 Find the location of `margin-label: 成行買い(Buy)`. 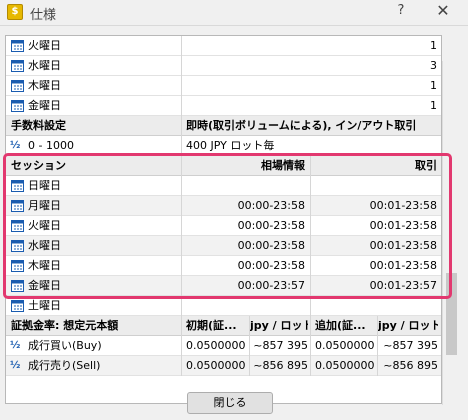

margin-label: 成行買い(Buy) is located at coordinates (65, 345).